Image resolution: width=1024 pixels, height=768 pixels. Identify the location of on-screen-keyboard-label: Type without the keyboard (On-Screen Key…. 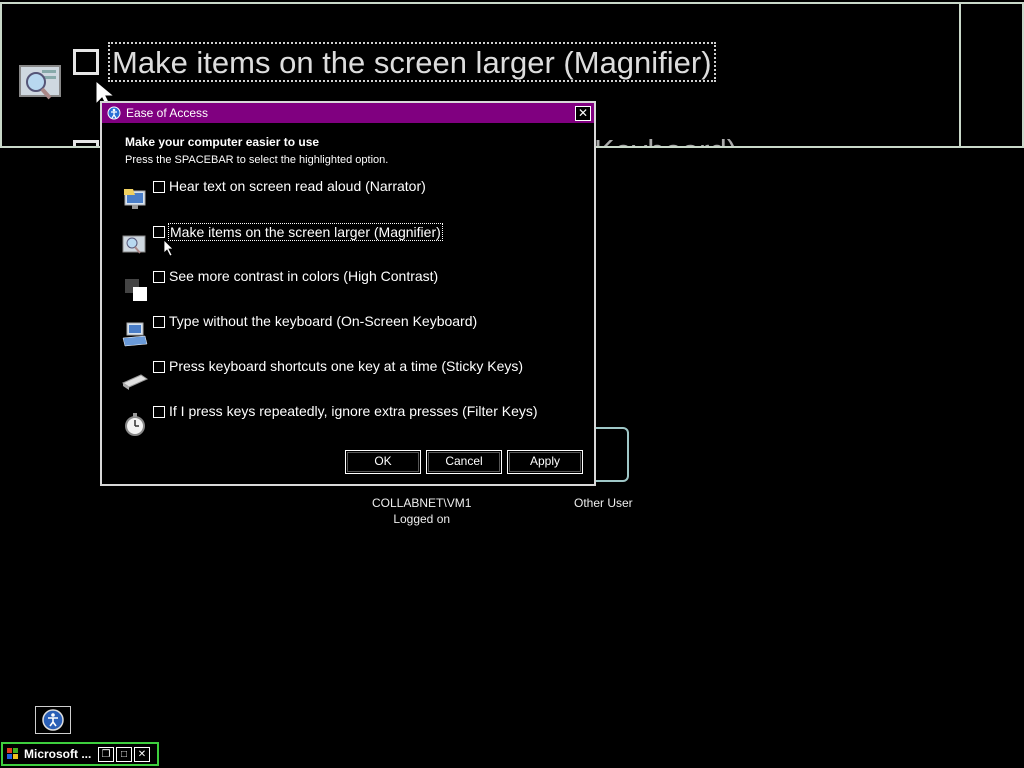
(323, 321).